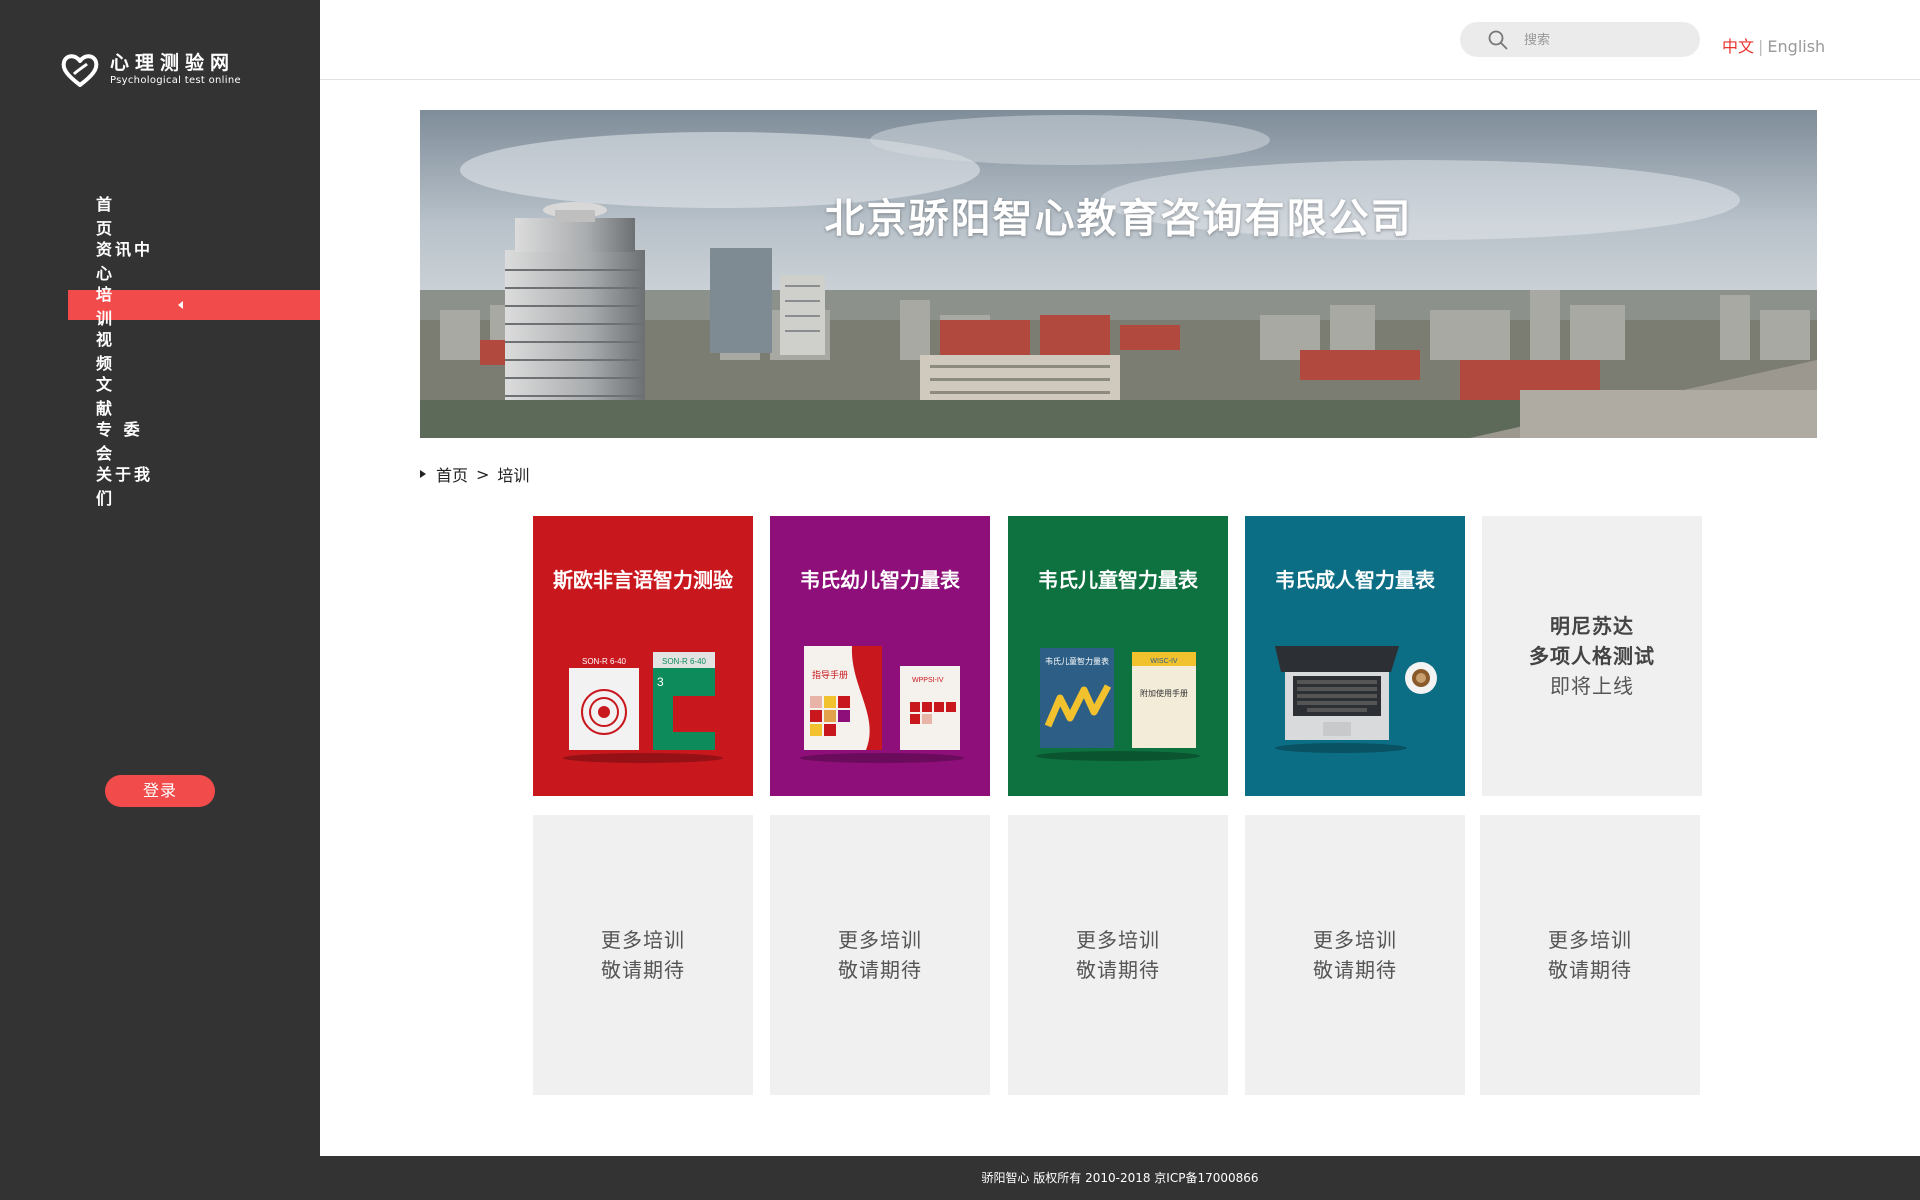 This screenshot has width=1920, height=1200. I want to click on wisc-books-image: 韦氏儿童智力量表 WISC-IV 附加使用手册, so click(1118, 704).